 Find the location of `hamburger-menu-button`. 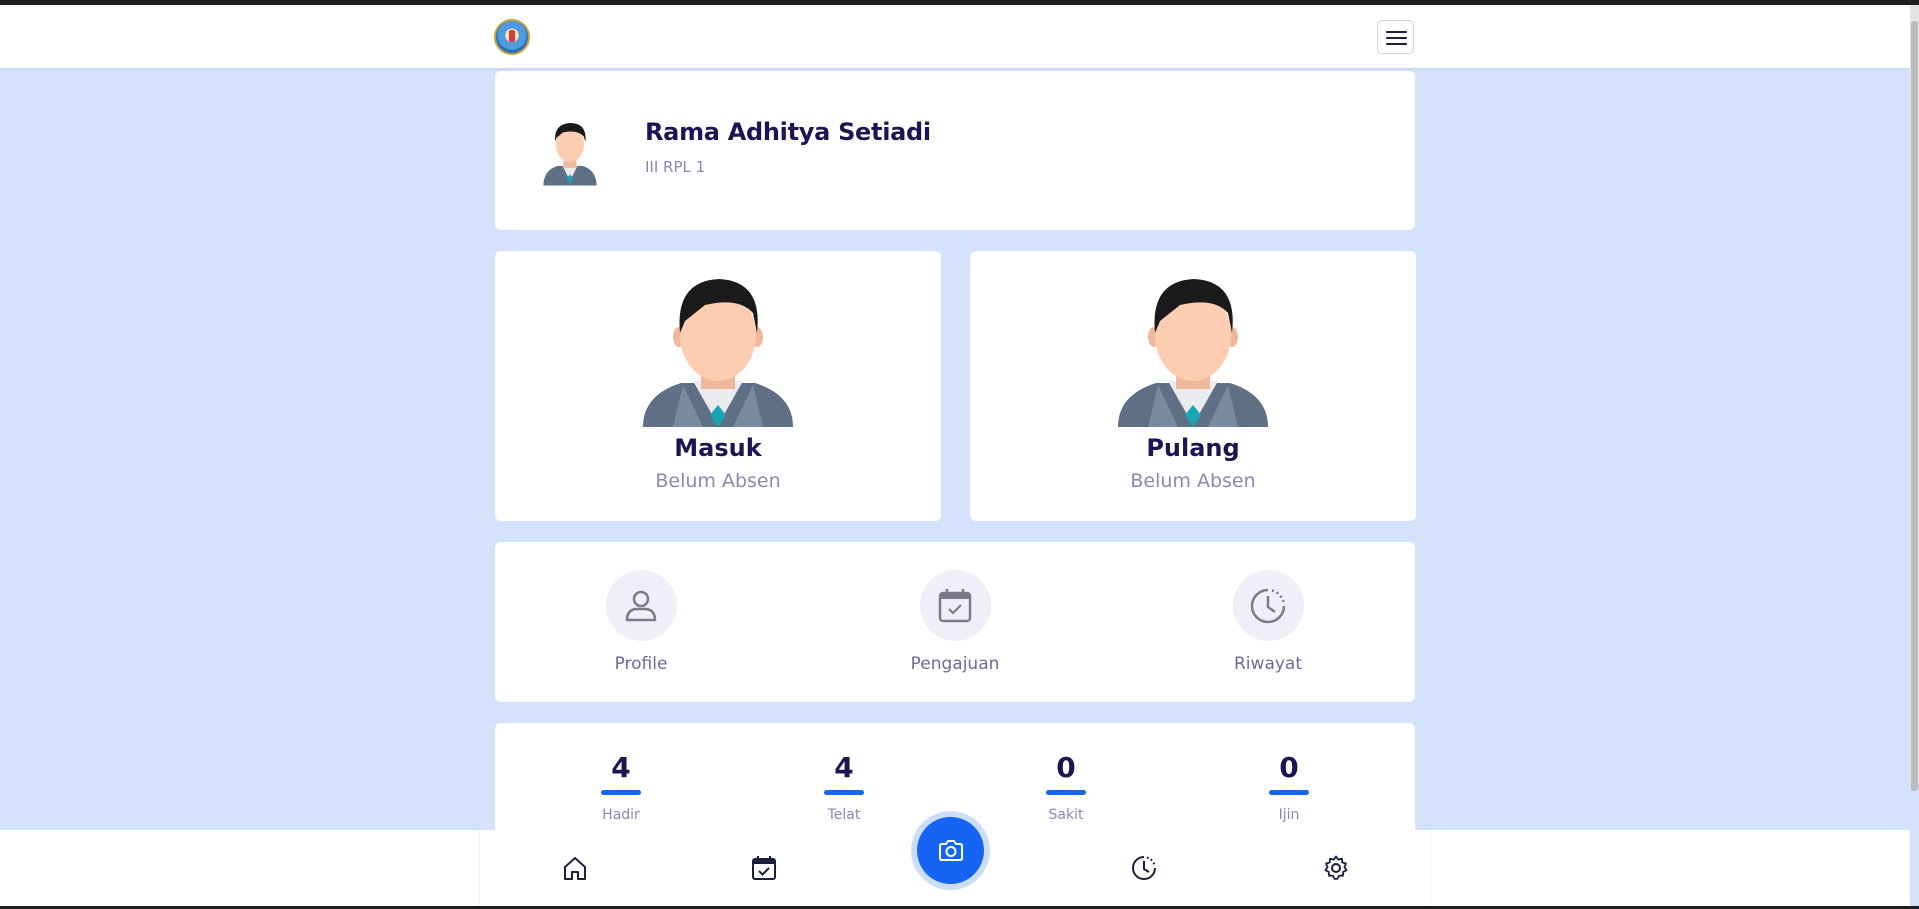

hamburger-menu-button is located at coordinates (1395, 37).